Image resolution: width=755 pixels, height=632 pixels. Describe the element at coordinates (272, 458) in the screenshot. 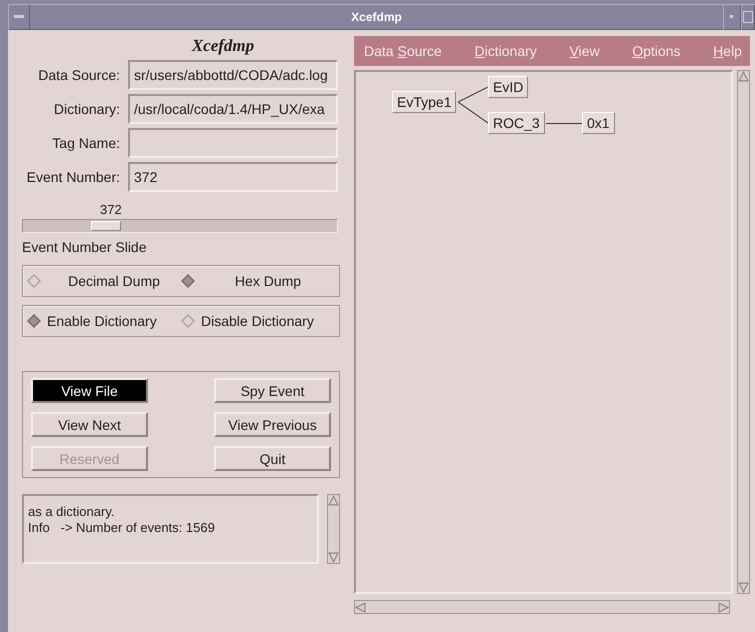

I see `push-button: Quit` at that location.